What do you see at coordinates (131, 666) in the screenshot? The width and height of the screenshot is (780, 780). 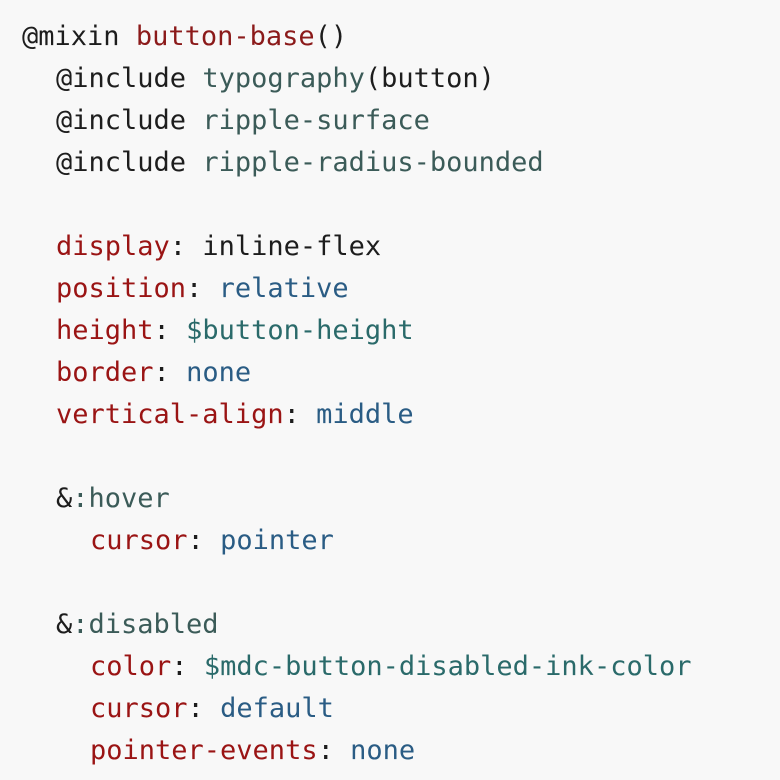 I see `property-name: color` at bounding box center [131, 666].